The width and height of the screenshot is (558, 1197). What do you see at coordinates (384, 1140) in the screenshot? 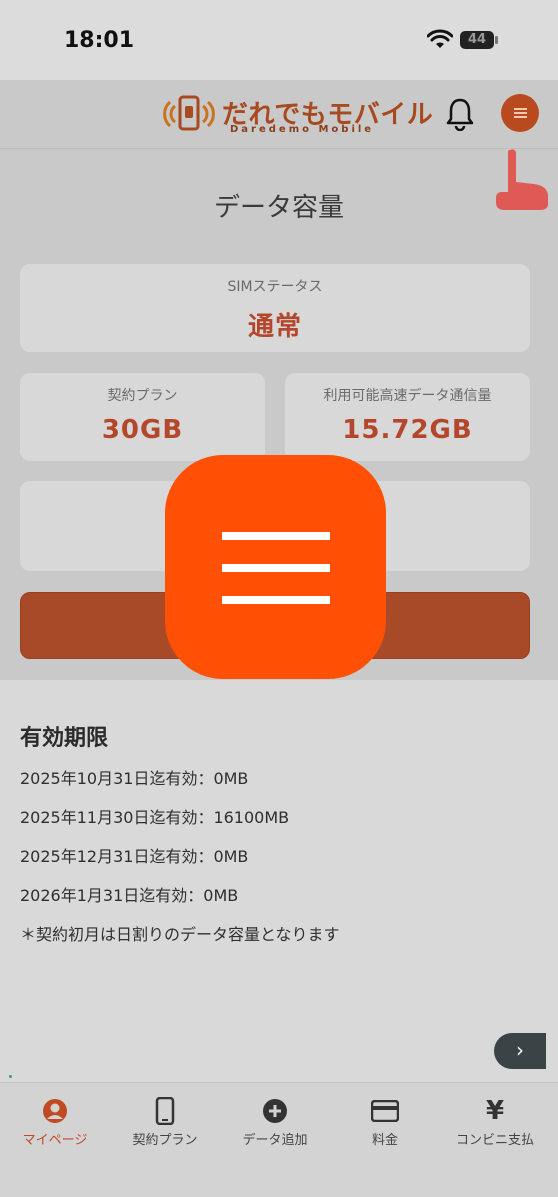
I see `tab-label: 料金` at bounding box center [384, 1140].